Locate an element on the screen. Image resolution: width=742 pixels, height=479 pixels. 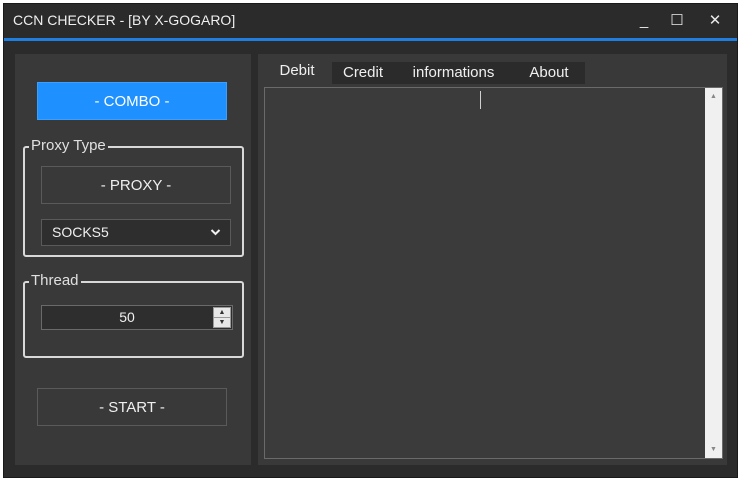
proxy-type-value: SOCKS5 is located at coordinates (80, 232).